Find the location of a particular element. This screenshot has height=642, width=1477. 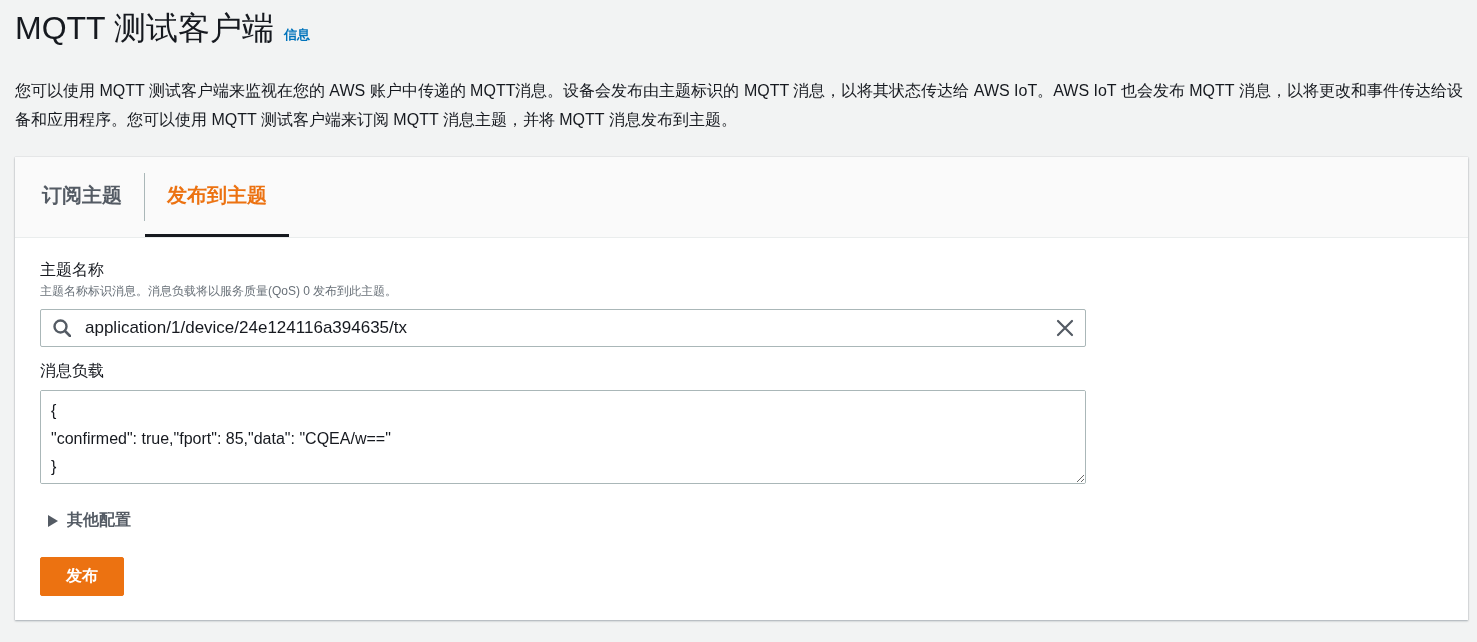

field-label: 消息负载 is located at coordinates (72, 371).